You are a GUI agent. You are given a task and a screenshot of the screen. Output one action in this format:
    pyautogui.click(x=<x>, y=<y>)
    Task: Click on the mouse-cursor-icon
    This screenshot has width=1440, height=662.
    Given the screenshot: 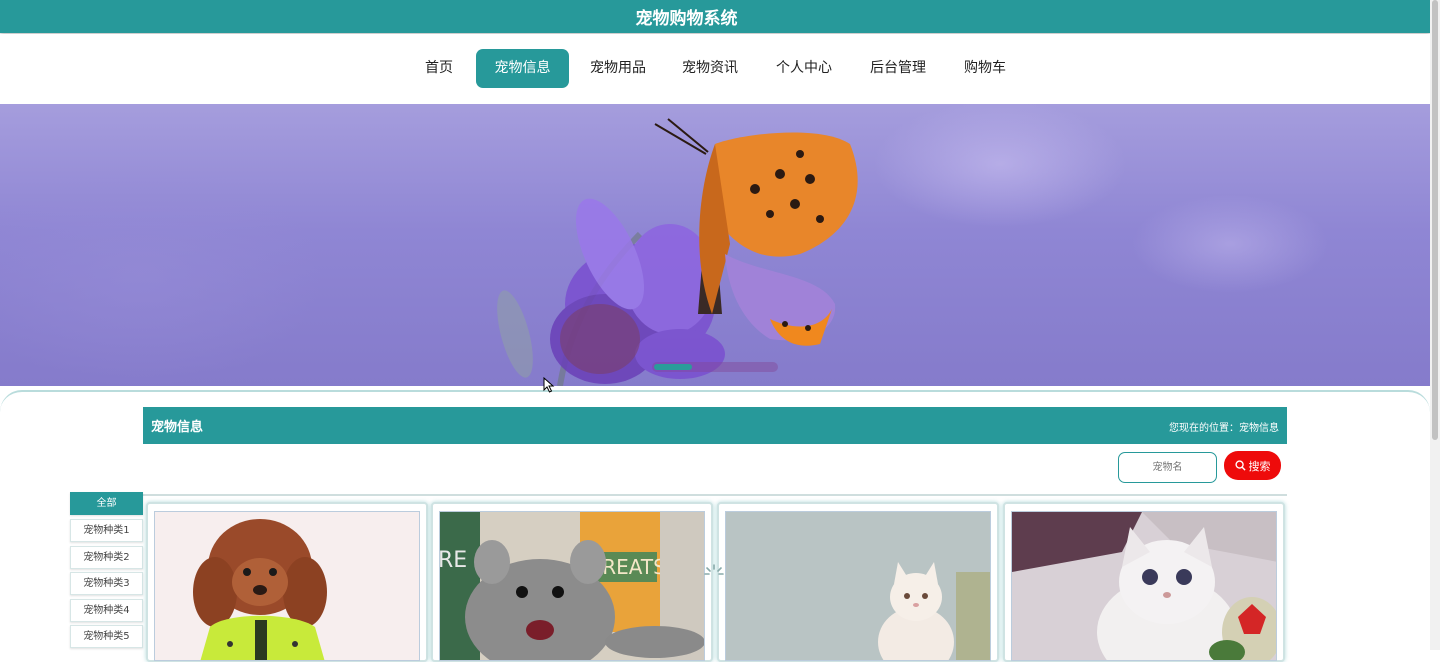 What is the action you would take?
    pyautogui.click(x=549, y=385)
    